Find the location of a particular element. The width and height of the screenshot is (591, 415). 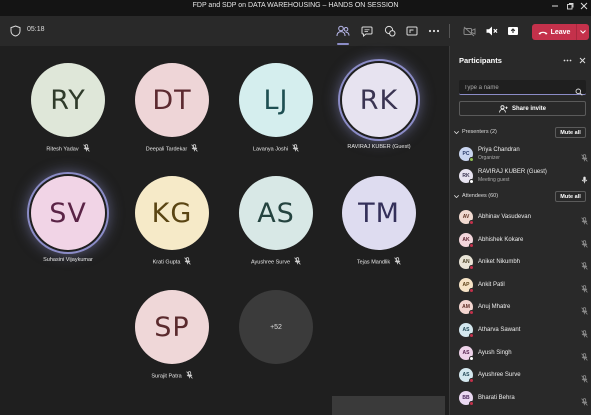

participant-list-item: RK RAVIRAJ KUBER (Guest) Meeting guest is located at coordinates (520, 176).